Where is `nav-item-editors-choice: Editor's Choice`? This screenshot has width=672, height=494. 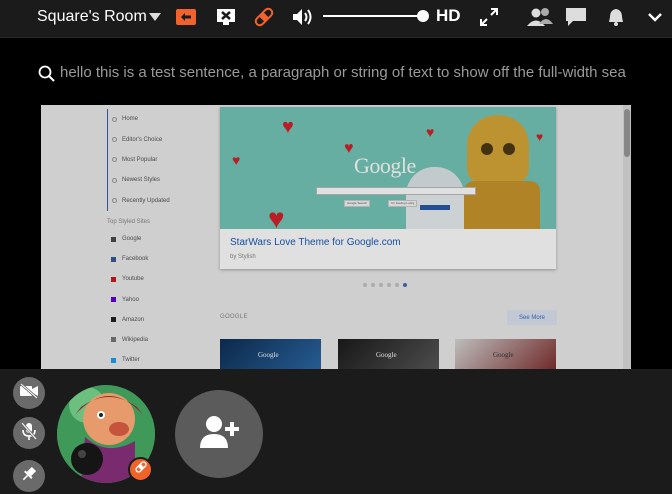
nav-item-editors-choice: Editor's Choice is located at coordinates (162, 139).